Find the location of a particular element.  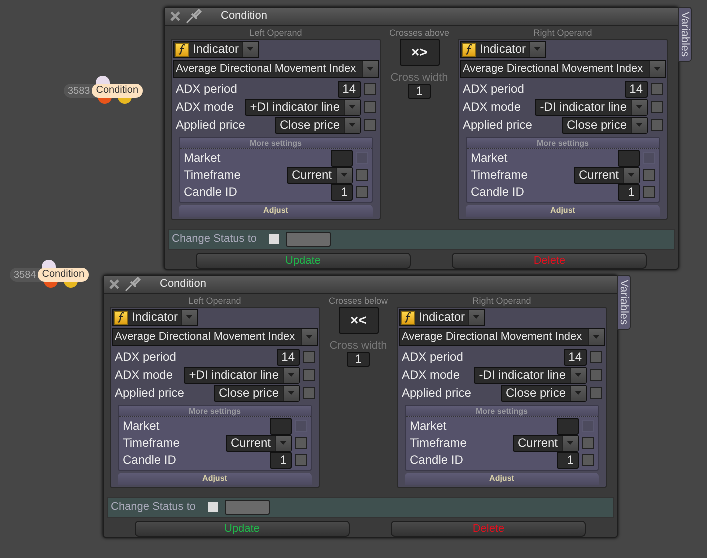

parameter-label: Applied price is located at coordinates (437, 393).